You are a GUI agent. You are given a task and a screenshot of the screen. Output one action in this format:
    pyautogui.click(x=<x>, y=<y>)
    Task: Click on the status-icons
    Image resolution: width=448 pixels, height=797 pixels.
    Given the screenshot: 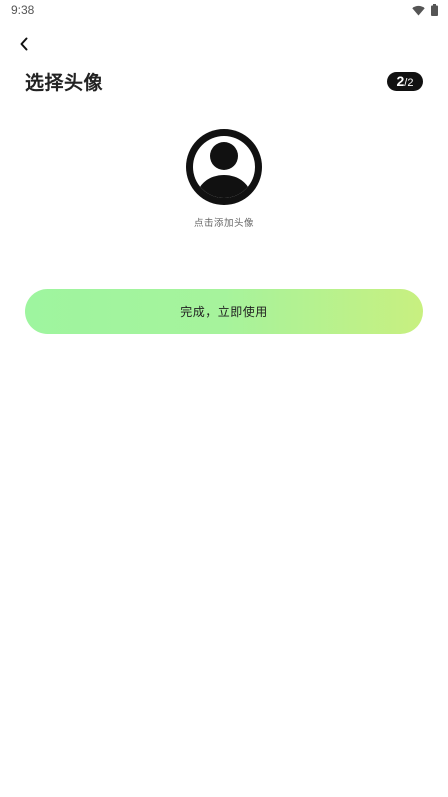 What is the action you would take?
    pyautogui.click(x=425, y=10)
    